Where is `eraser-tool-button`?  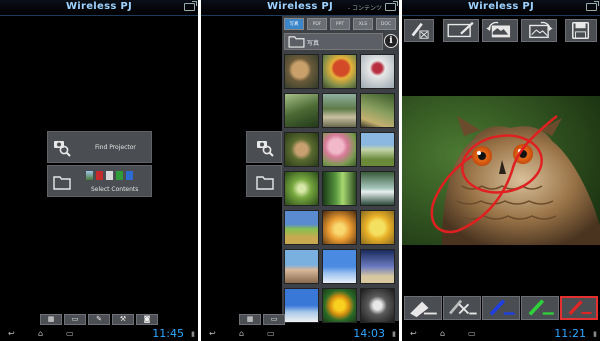 eraser-tool-button is located at coordinates (461, 30).